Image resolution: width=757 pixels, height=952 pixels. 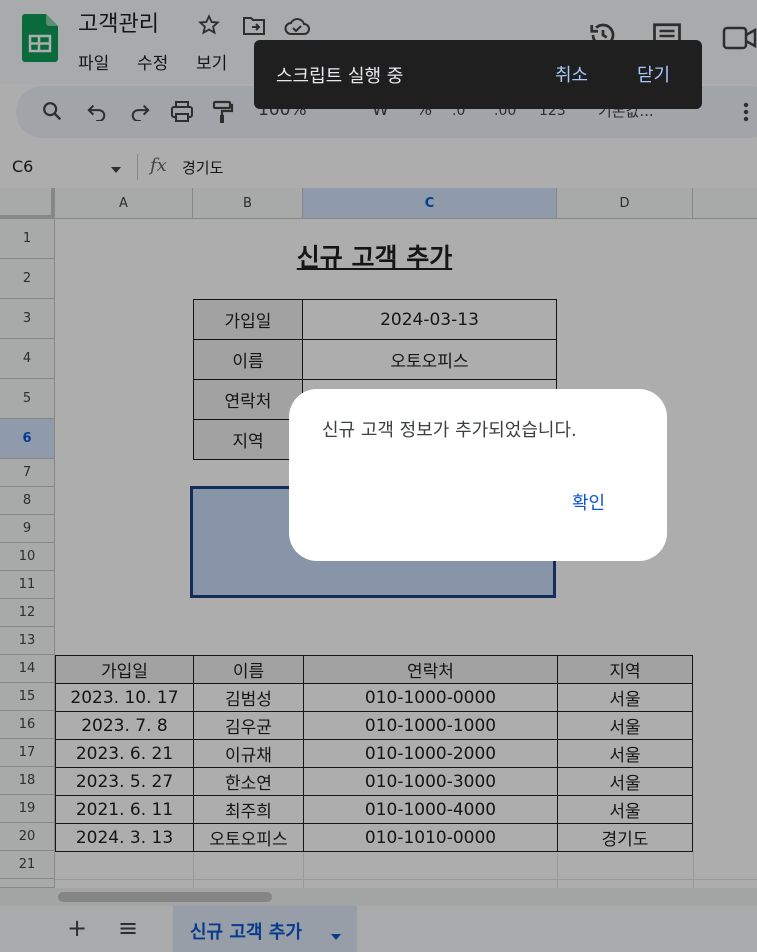 I want to click on alert-dialog, so click(x=478, y=475).